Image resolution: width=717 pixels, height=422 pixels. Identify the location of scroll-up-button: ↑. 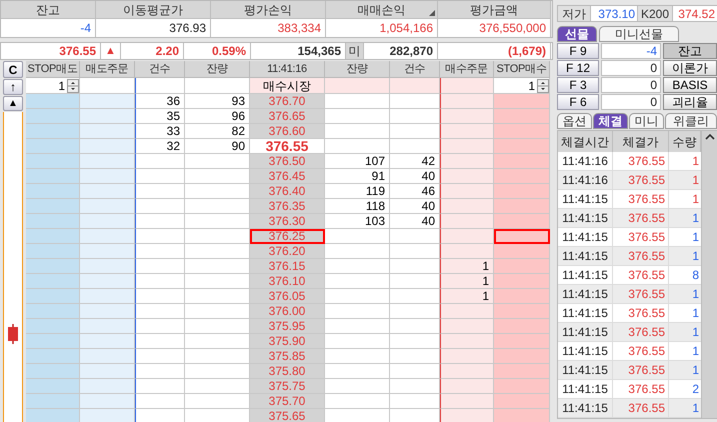
(13, 87).